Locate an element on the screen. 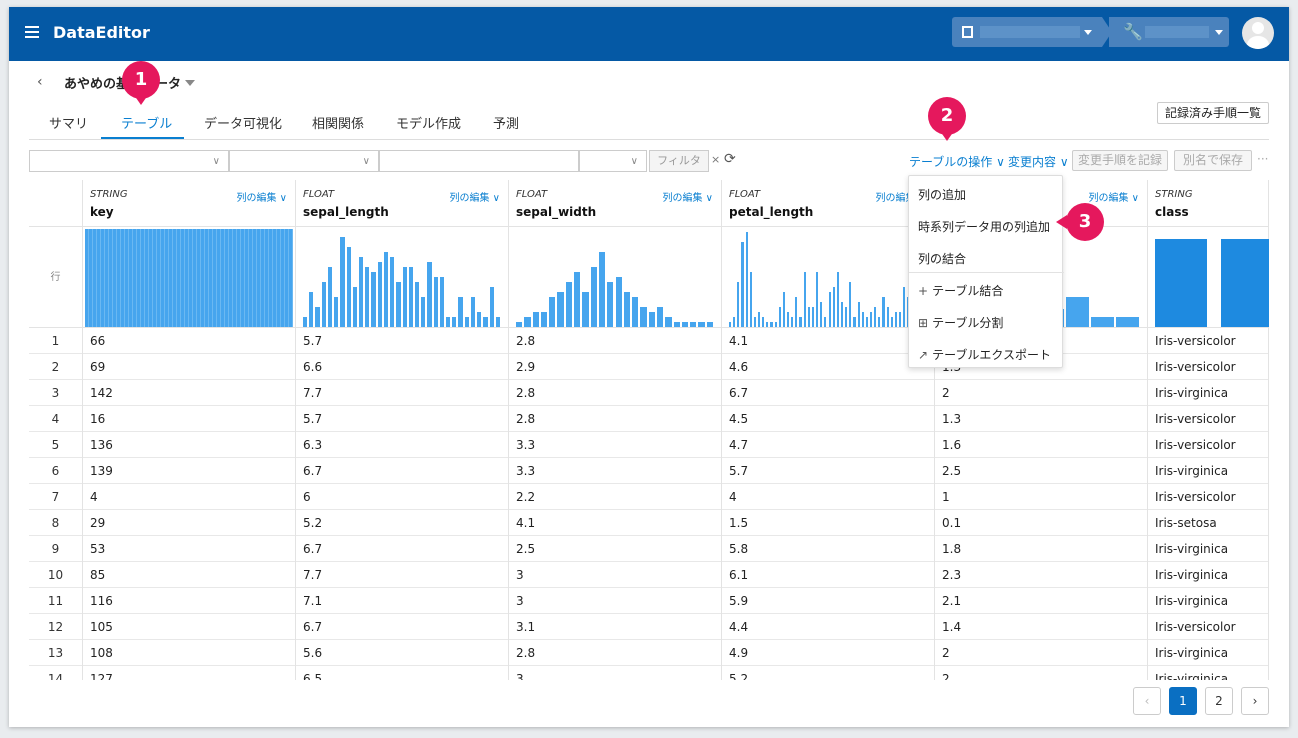  table-row: 8 29 5.2 4.1 1.5 0.1 Iris-setosa is located at coordinates (649, 523).